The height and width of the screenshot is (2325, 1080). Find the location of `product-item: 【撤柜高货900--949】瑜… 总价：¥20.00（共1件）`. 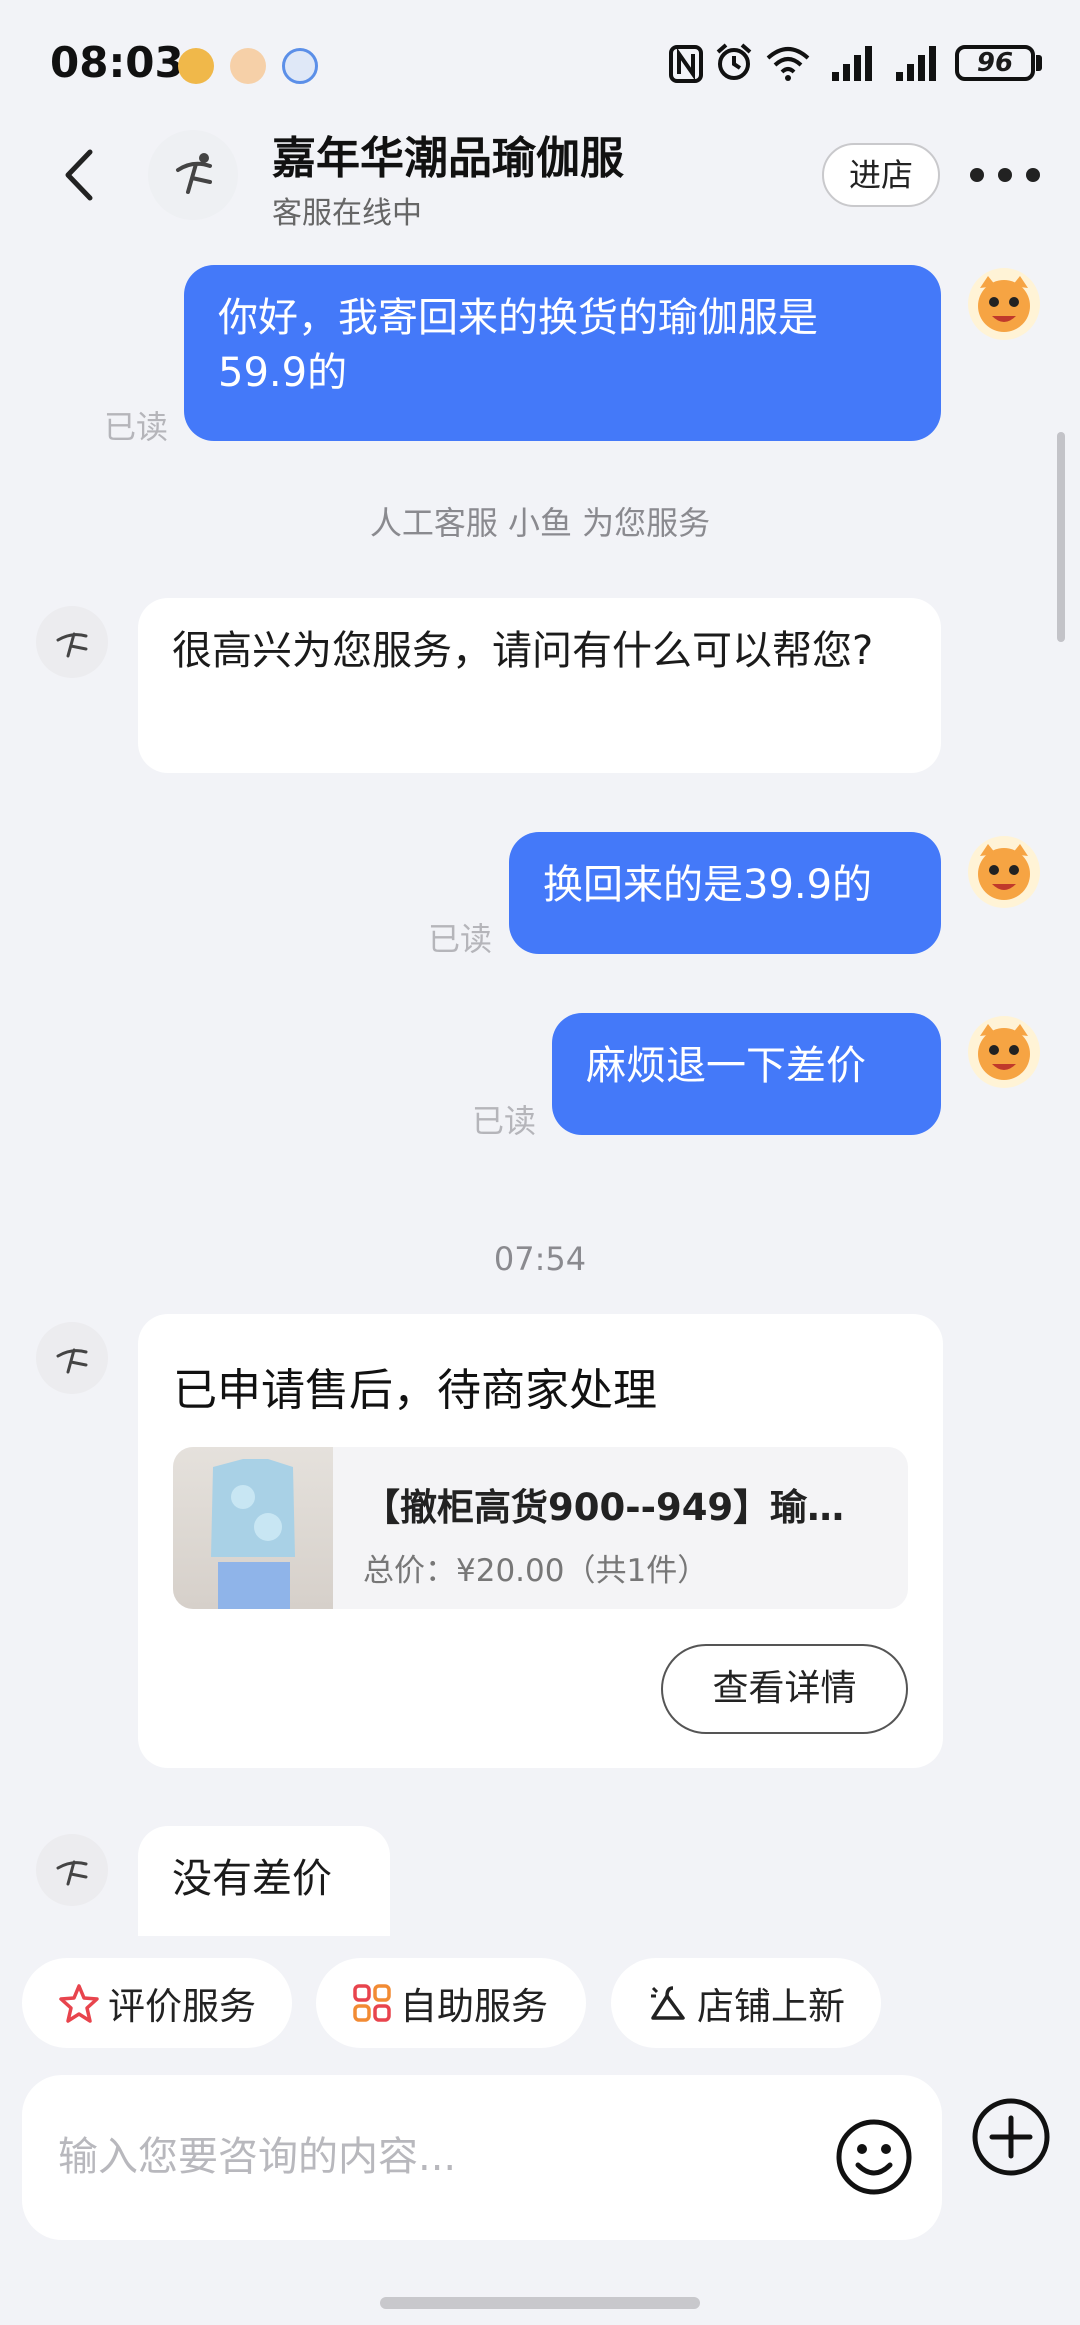

product-item: 【撤柜高货900--949】瑜… 总价：¥20.00（共1件） is located at coordinates (540, 1528).